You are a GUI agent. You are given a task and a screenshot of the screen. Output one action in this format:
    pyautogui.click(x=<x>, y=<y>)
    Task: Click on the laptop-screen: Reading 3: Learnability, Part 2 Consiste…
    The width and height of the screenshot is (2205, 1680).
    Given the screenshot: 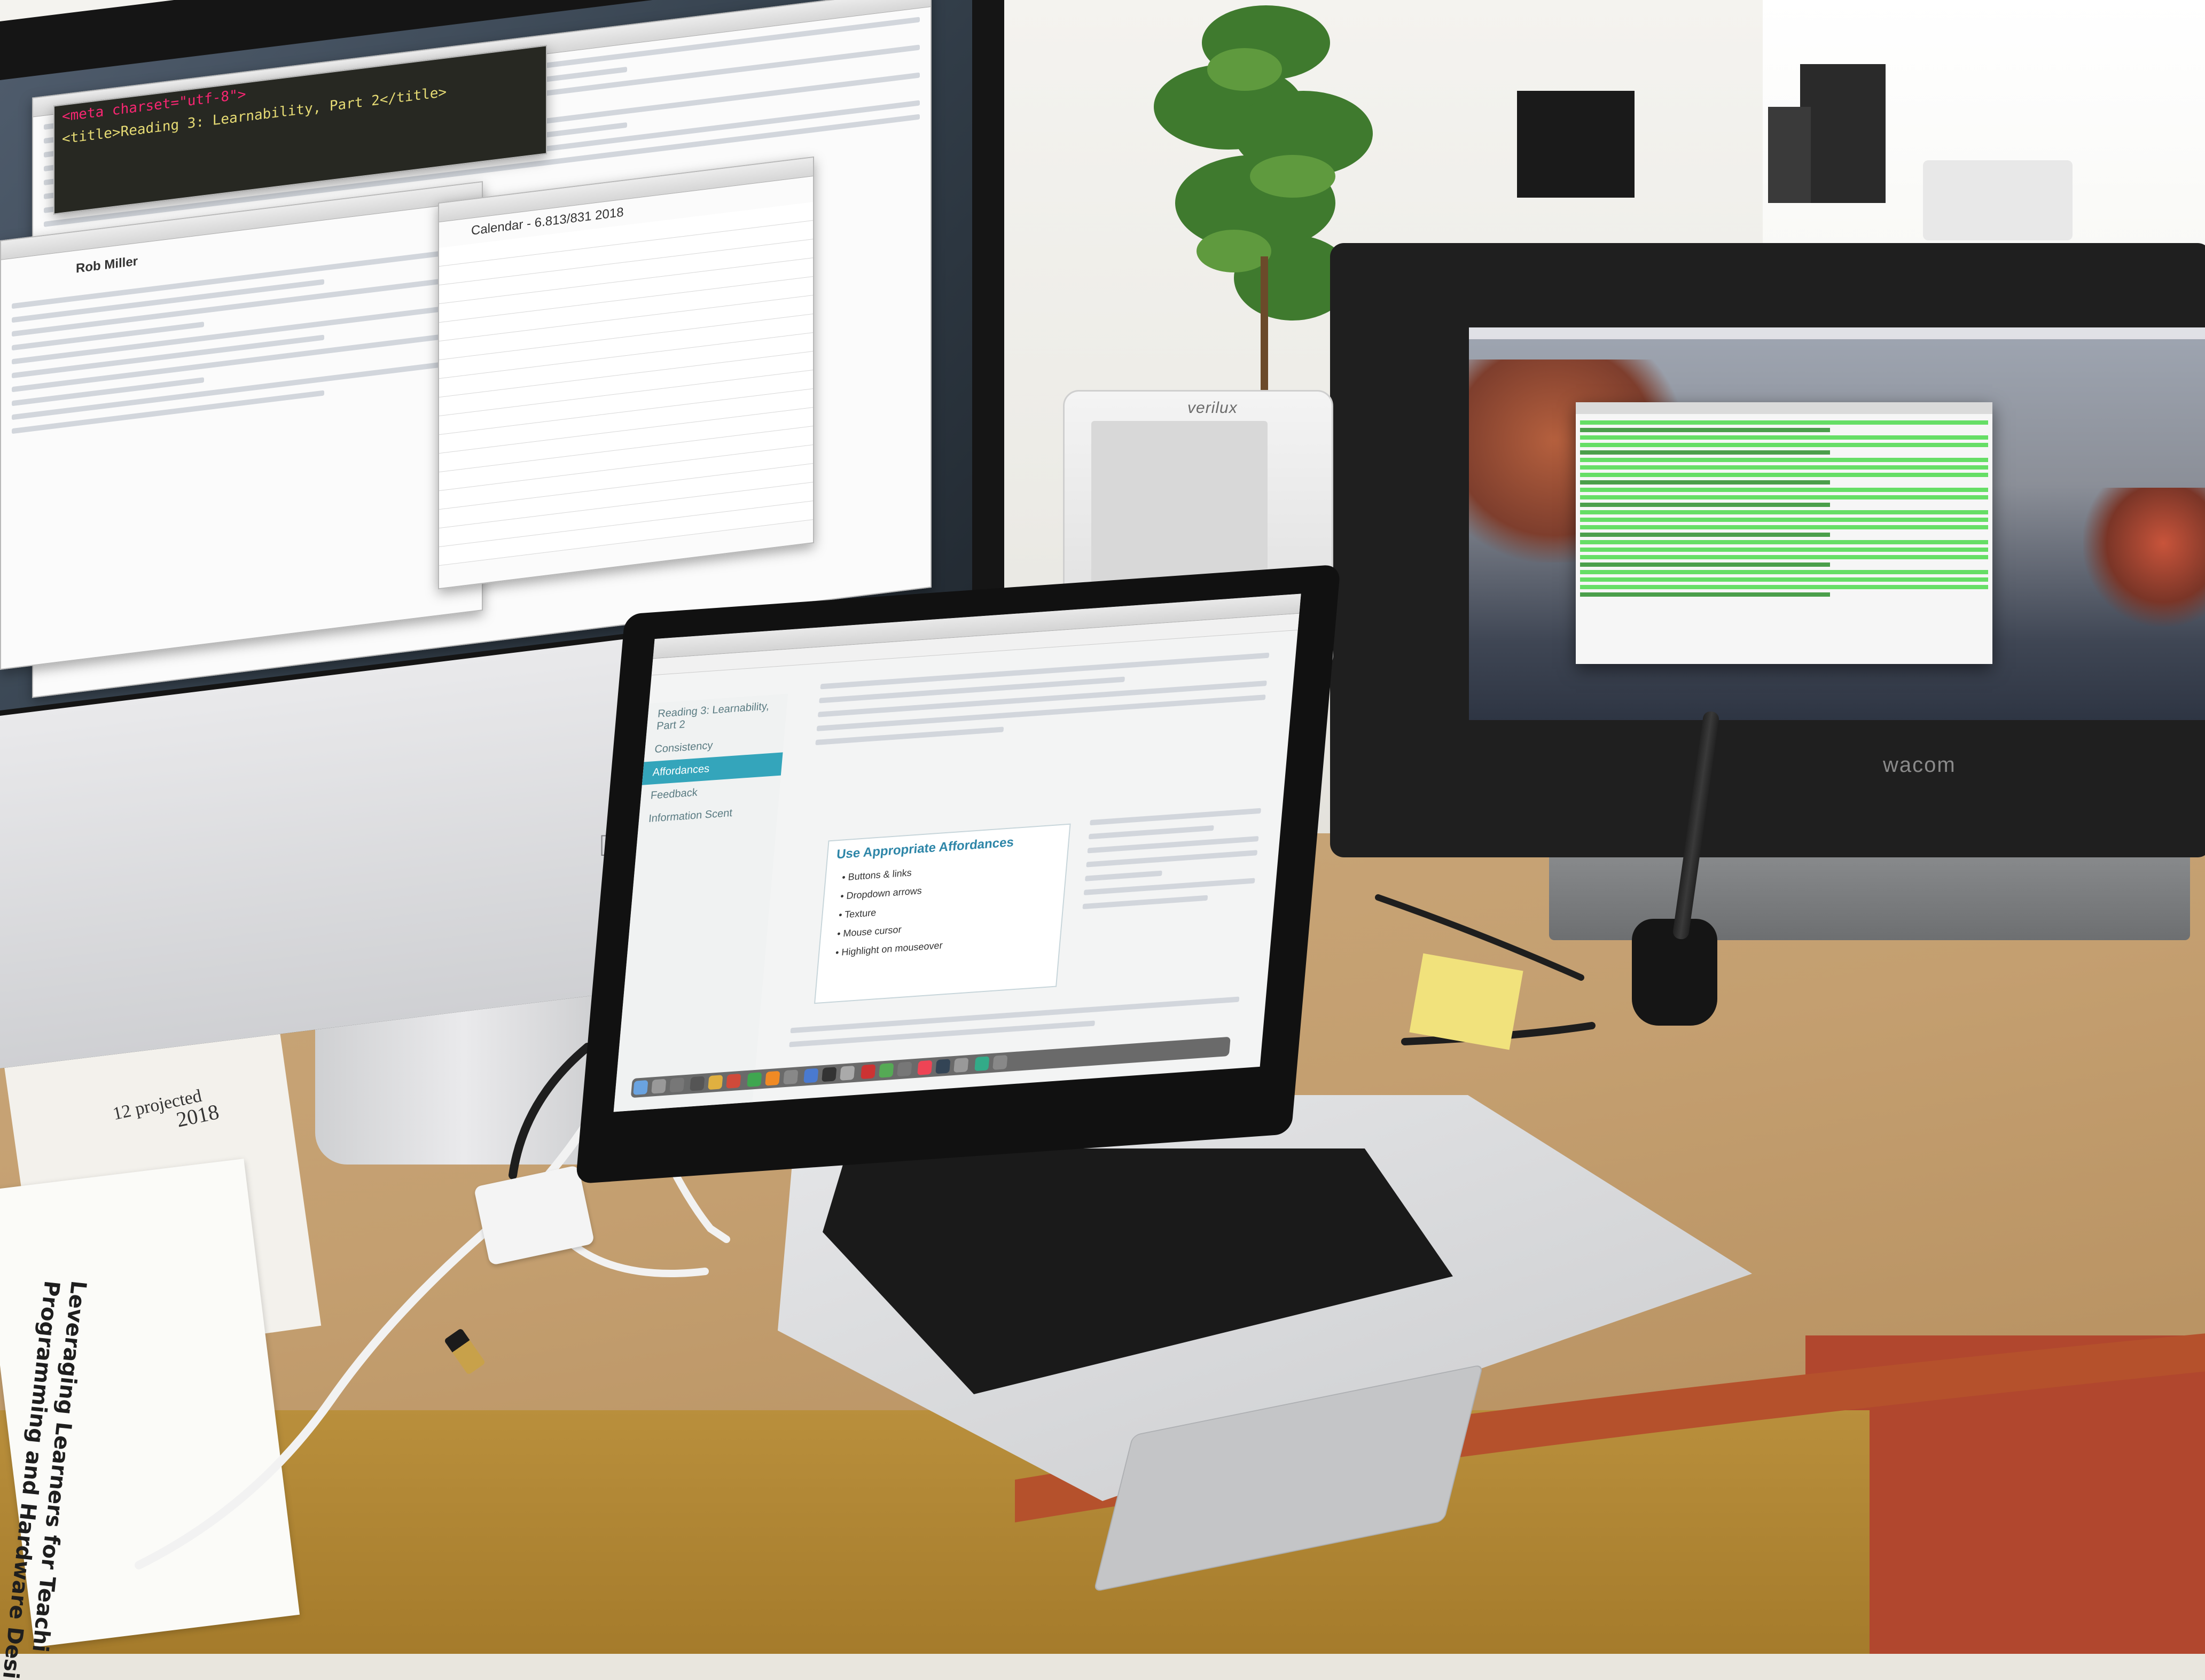 What is the action you would take?
    pyautogui.click(x=957, y=853)
    